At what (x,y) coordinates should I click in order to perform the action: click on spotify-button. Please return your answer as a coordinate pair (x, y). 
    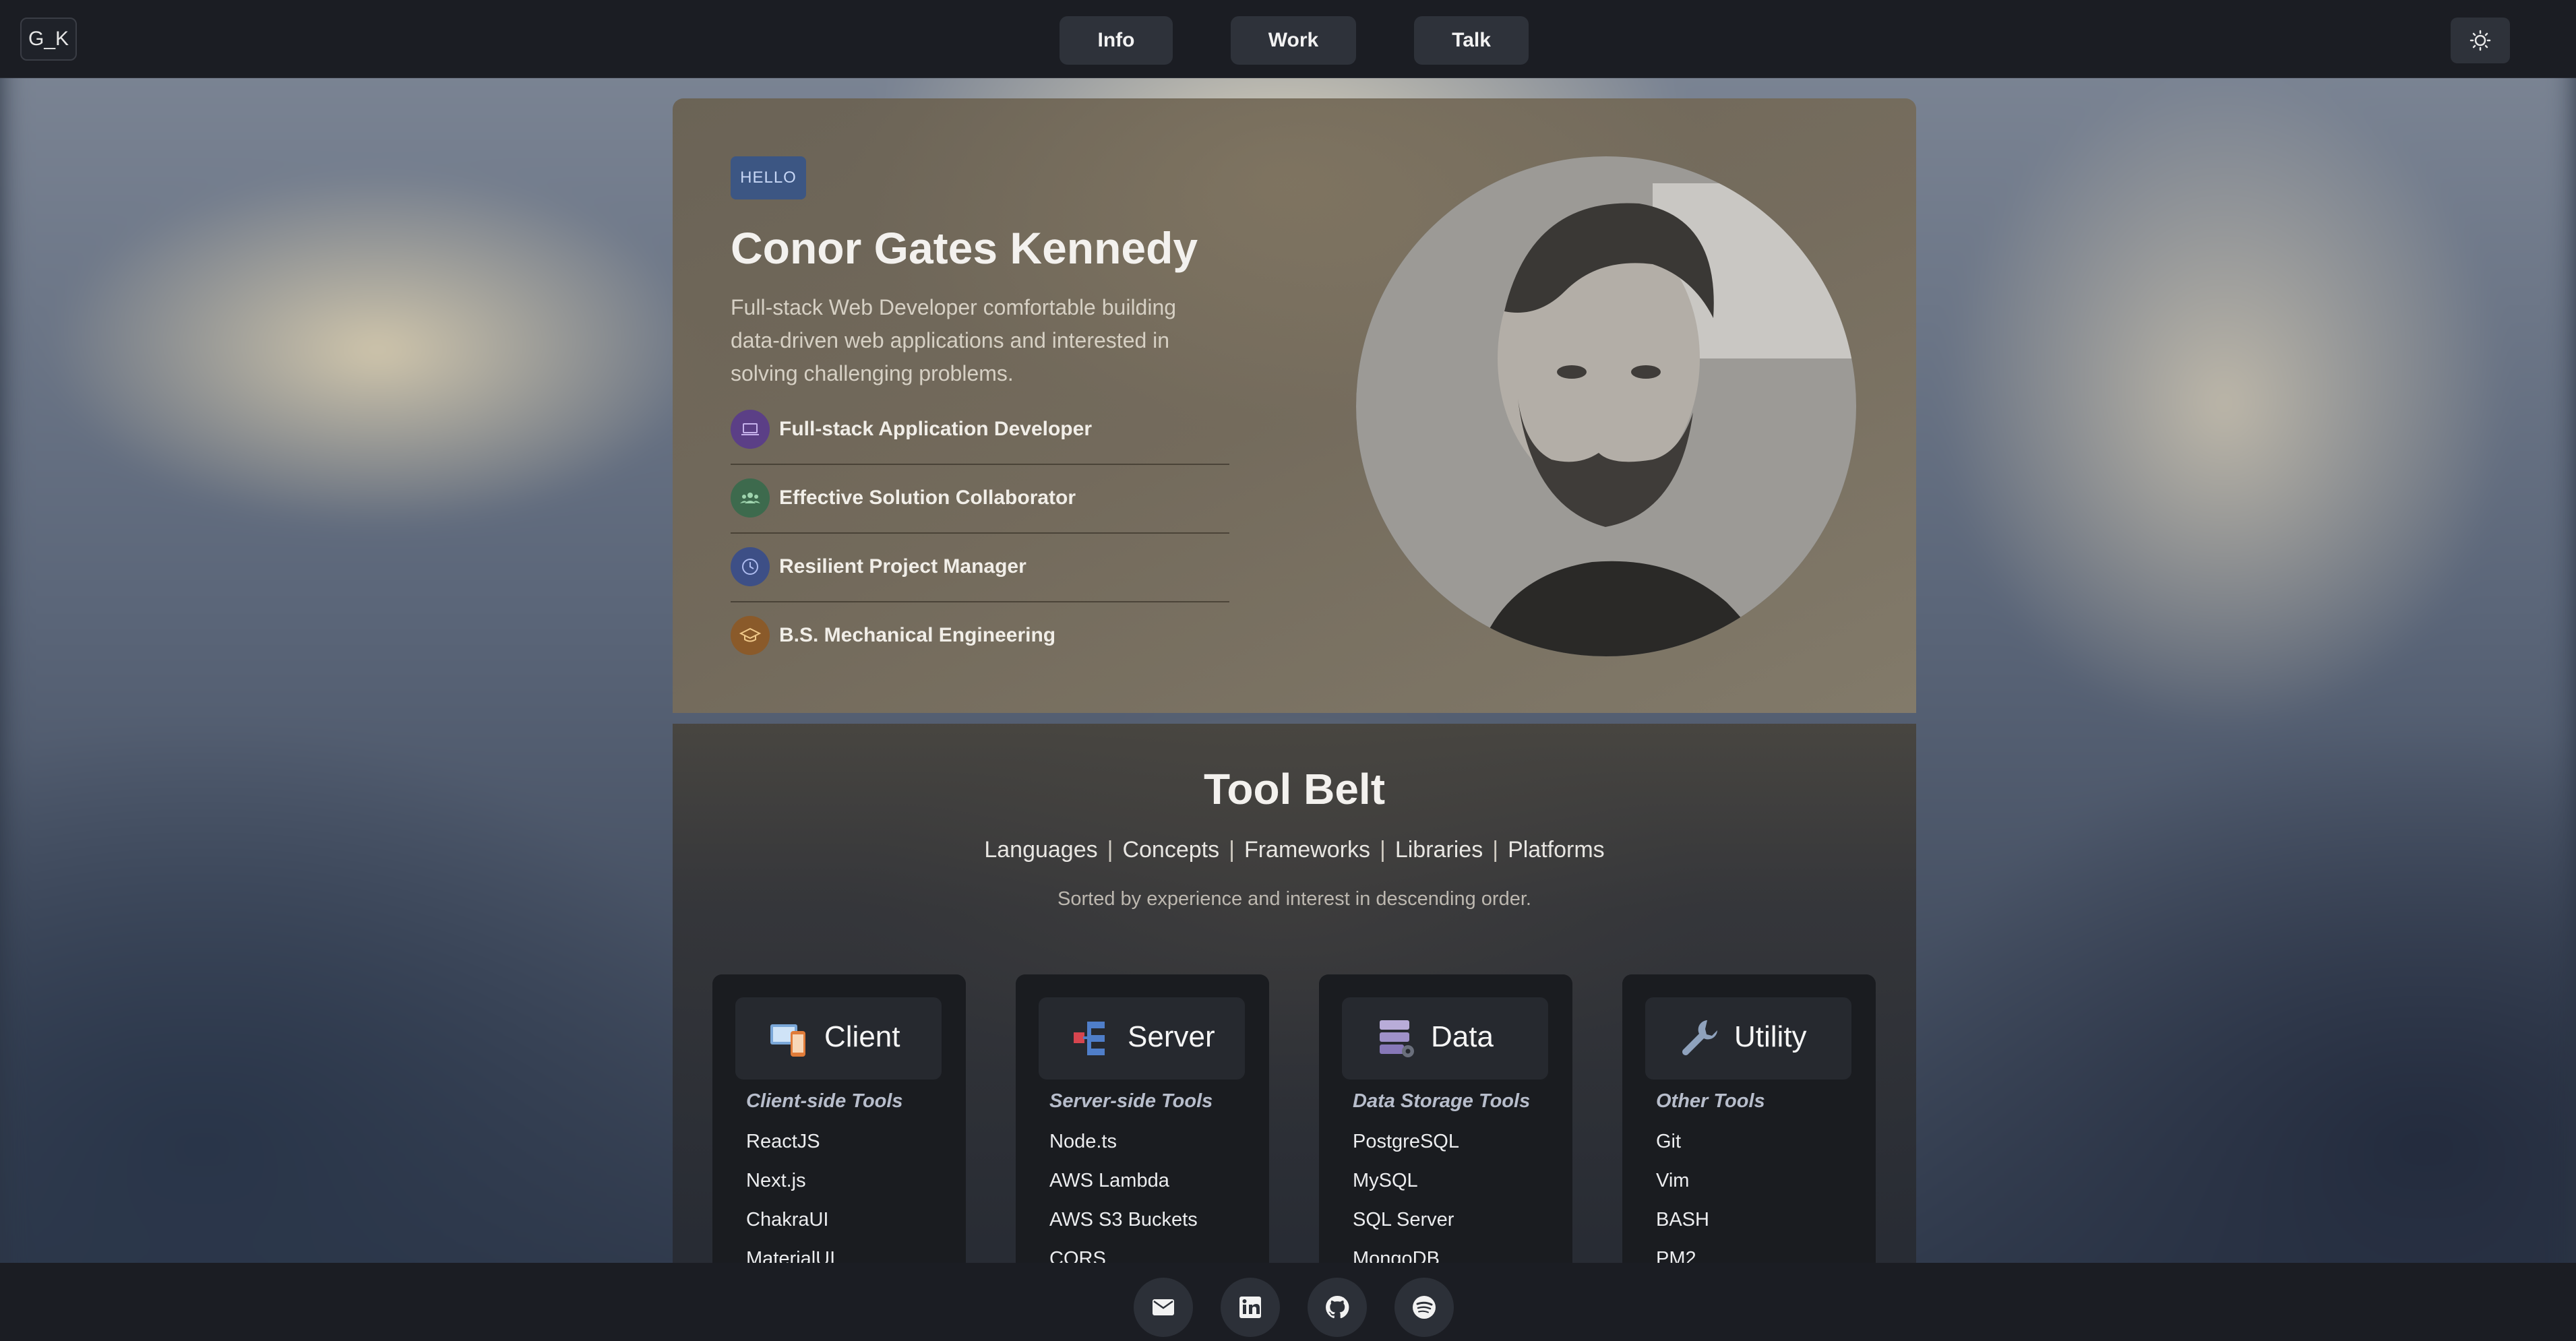
    Looking at the image, I should click on (1424, 1308).